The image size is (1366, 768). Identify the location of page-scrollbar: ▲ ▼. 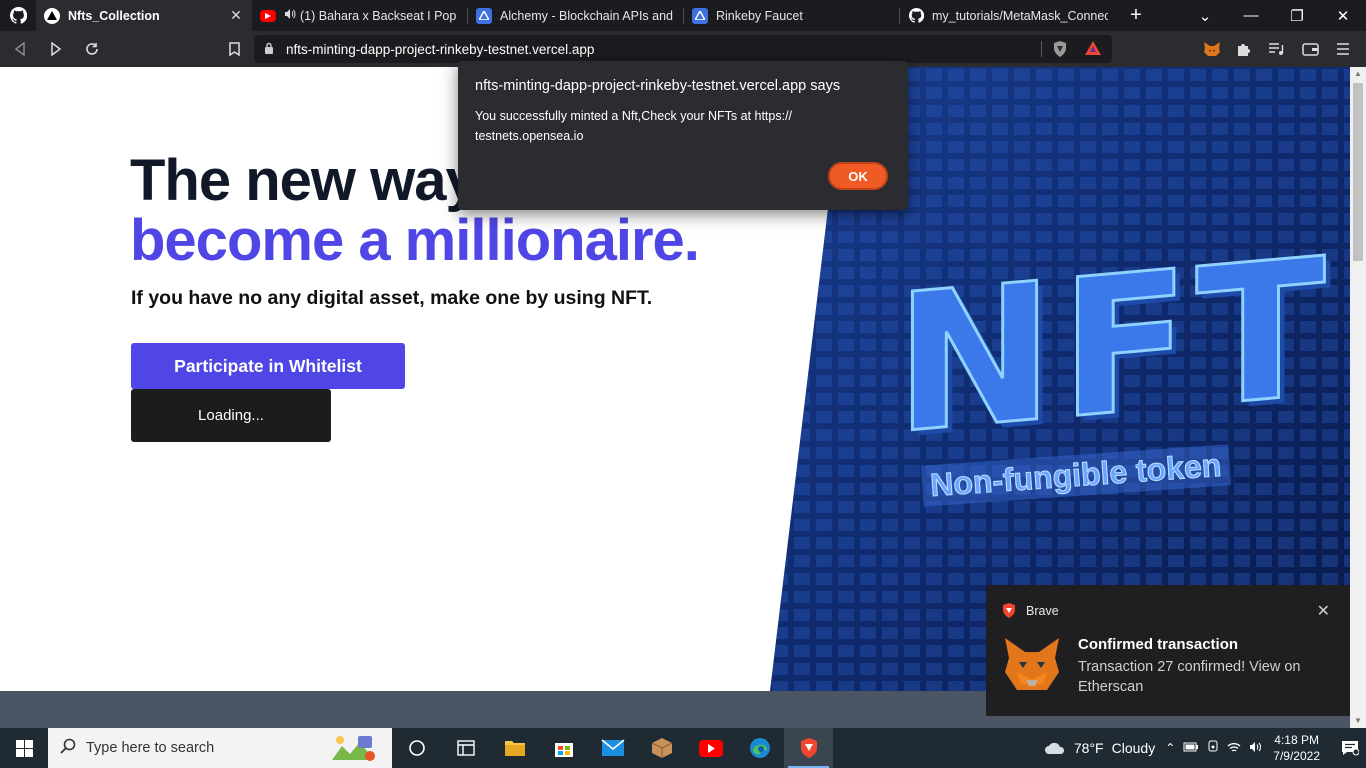
(1358, 397).